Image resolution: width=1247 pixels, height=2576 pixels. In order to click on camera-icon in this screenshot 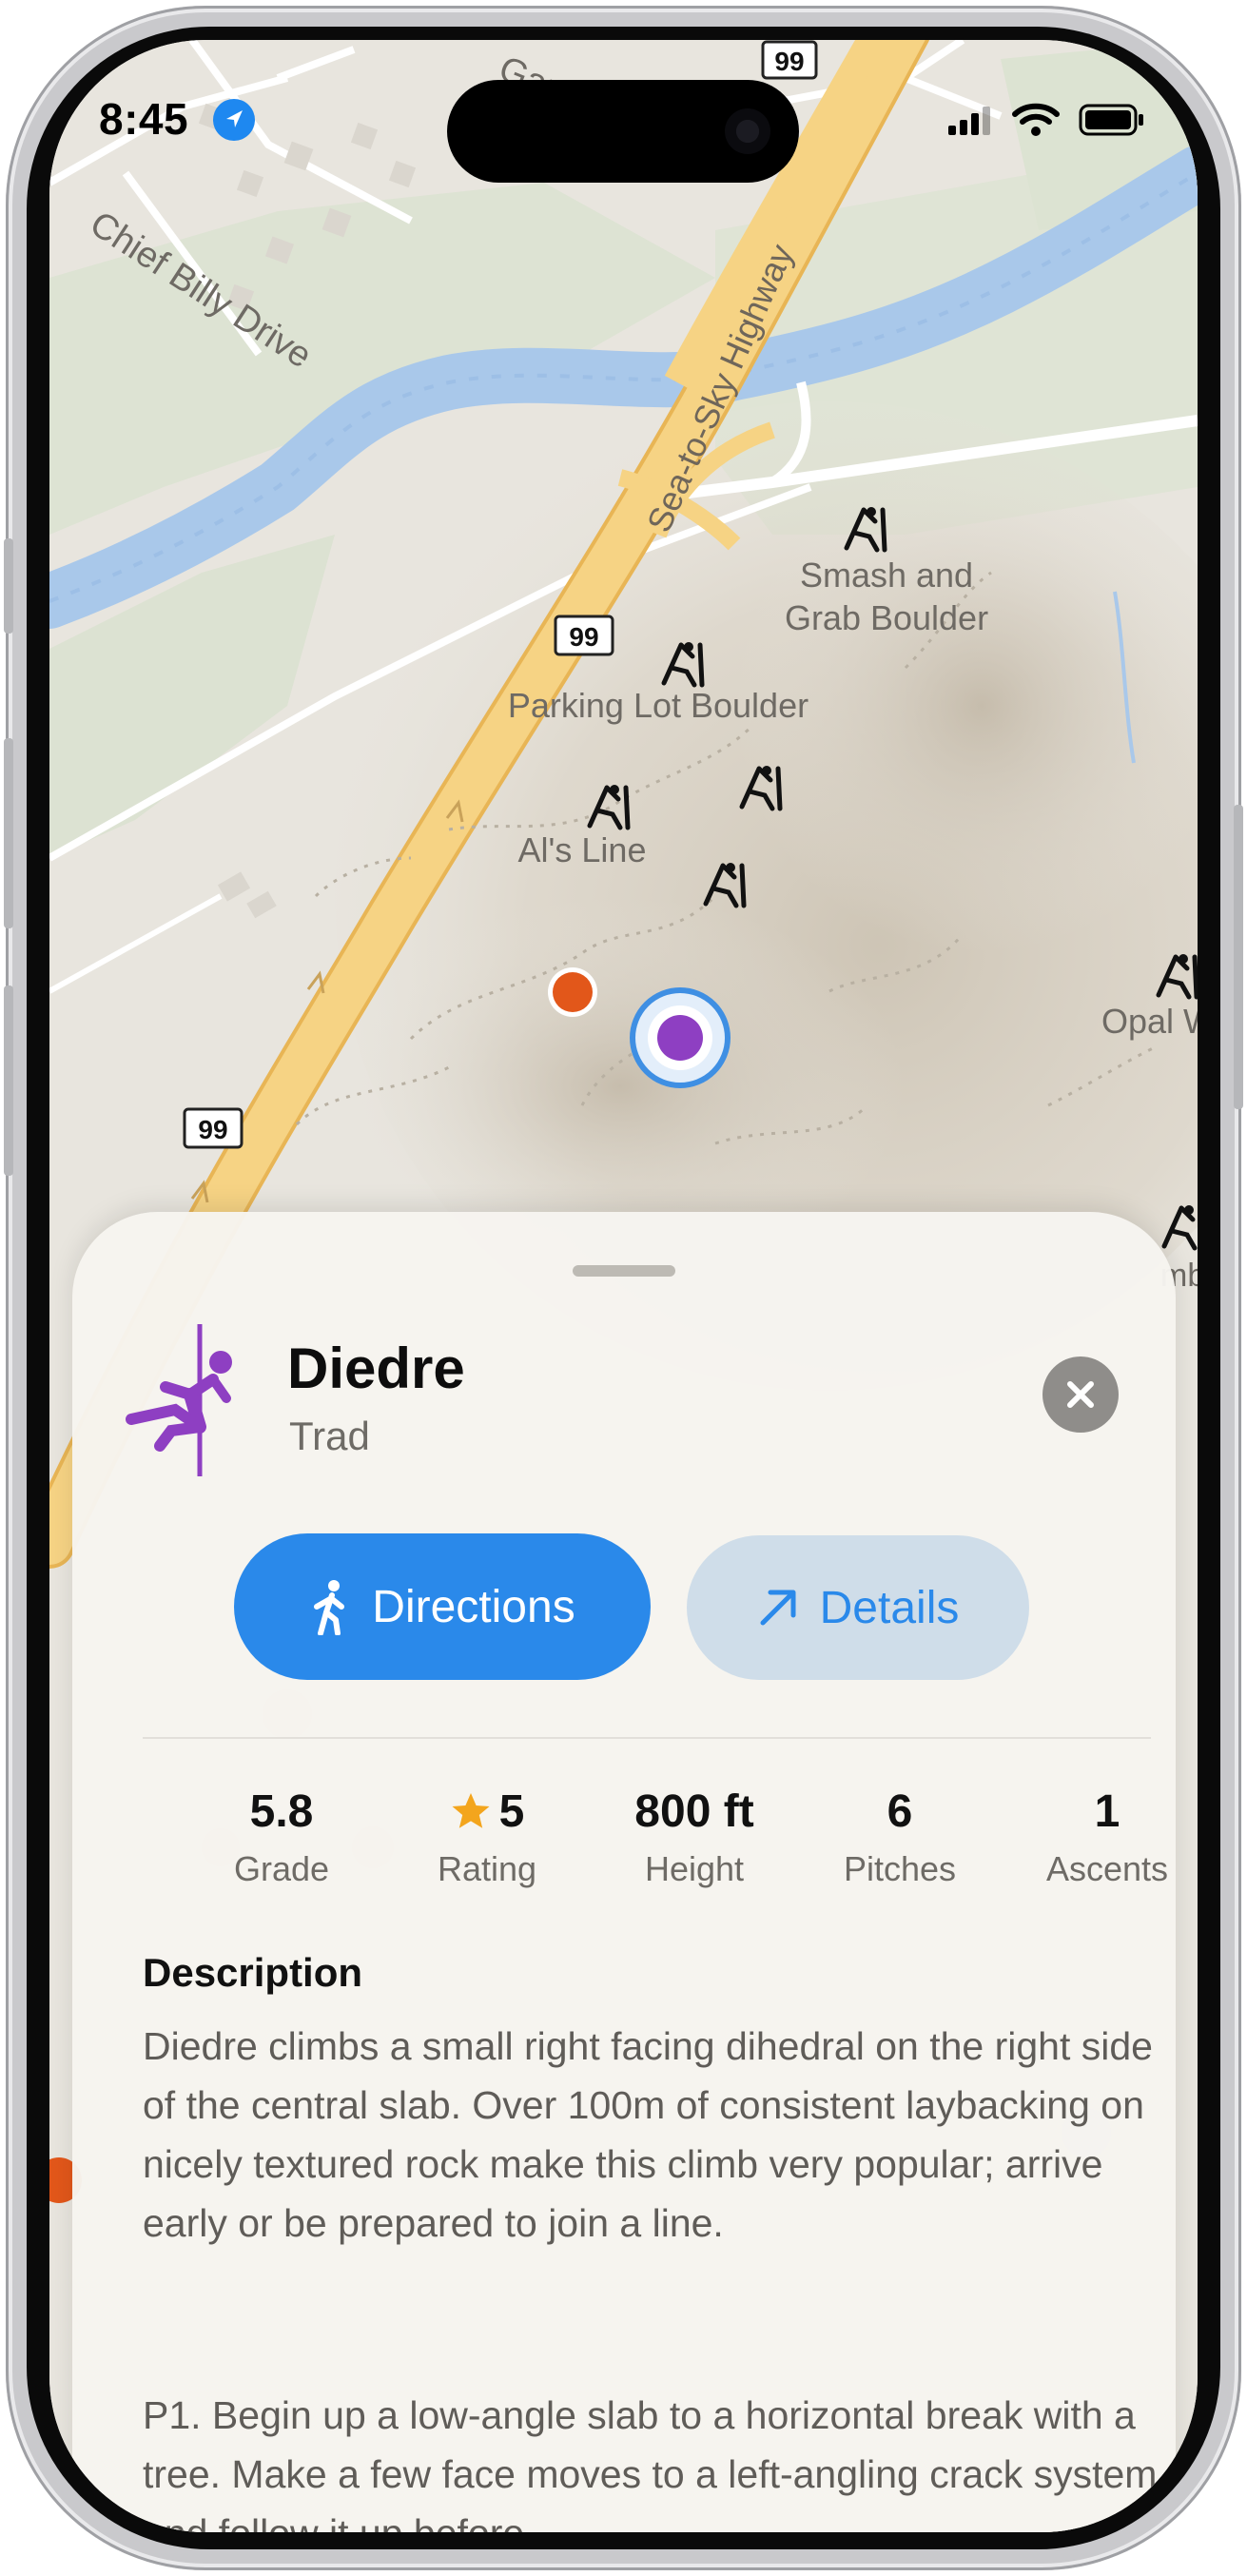, I will do `click(747, 131)`.